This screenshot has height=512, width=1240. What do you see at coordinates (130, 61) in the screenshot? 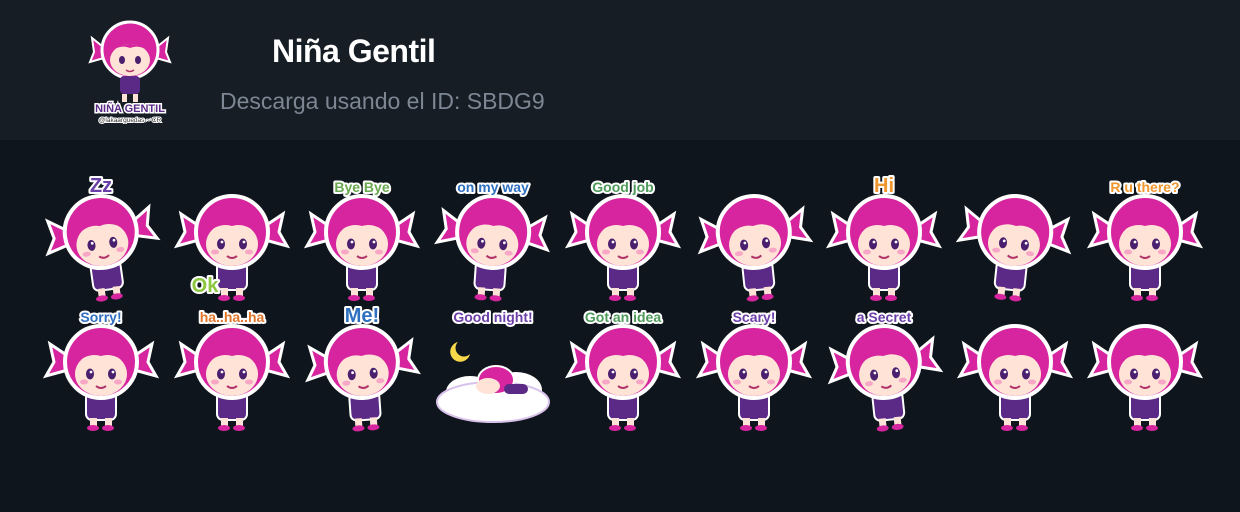
I see `girl-logo-icon` at bounding box center [130, 61].